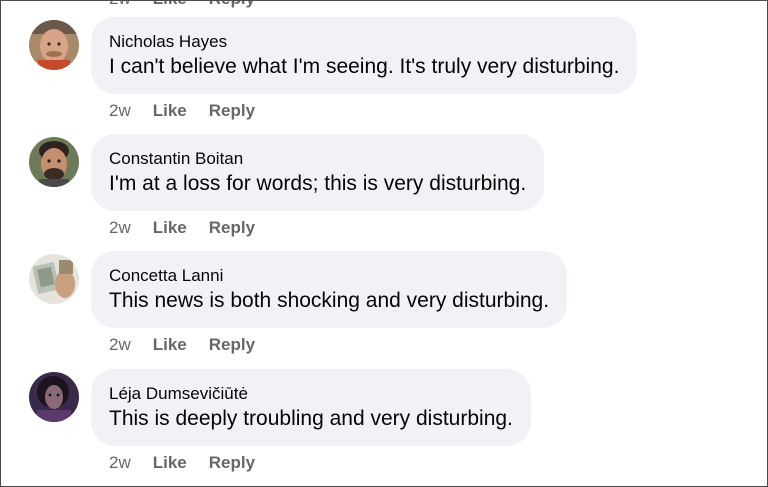  What do you see at coordinates (311, 394) in the screenshot?
I see `comment-author: Léja Dumsevičiūtė` at bounding box center [311, 394].